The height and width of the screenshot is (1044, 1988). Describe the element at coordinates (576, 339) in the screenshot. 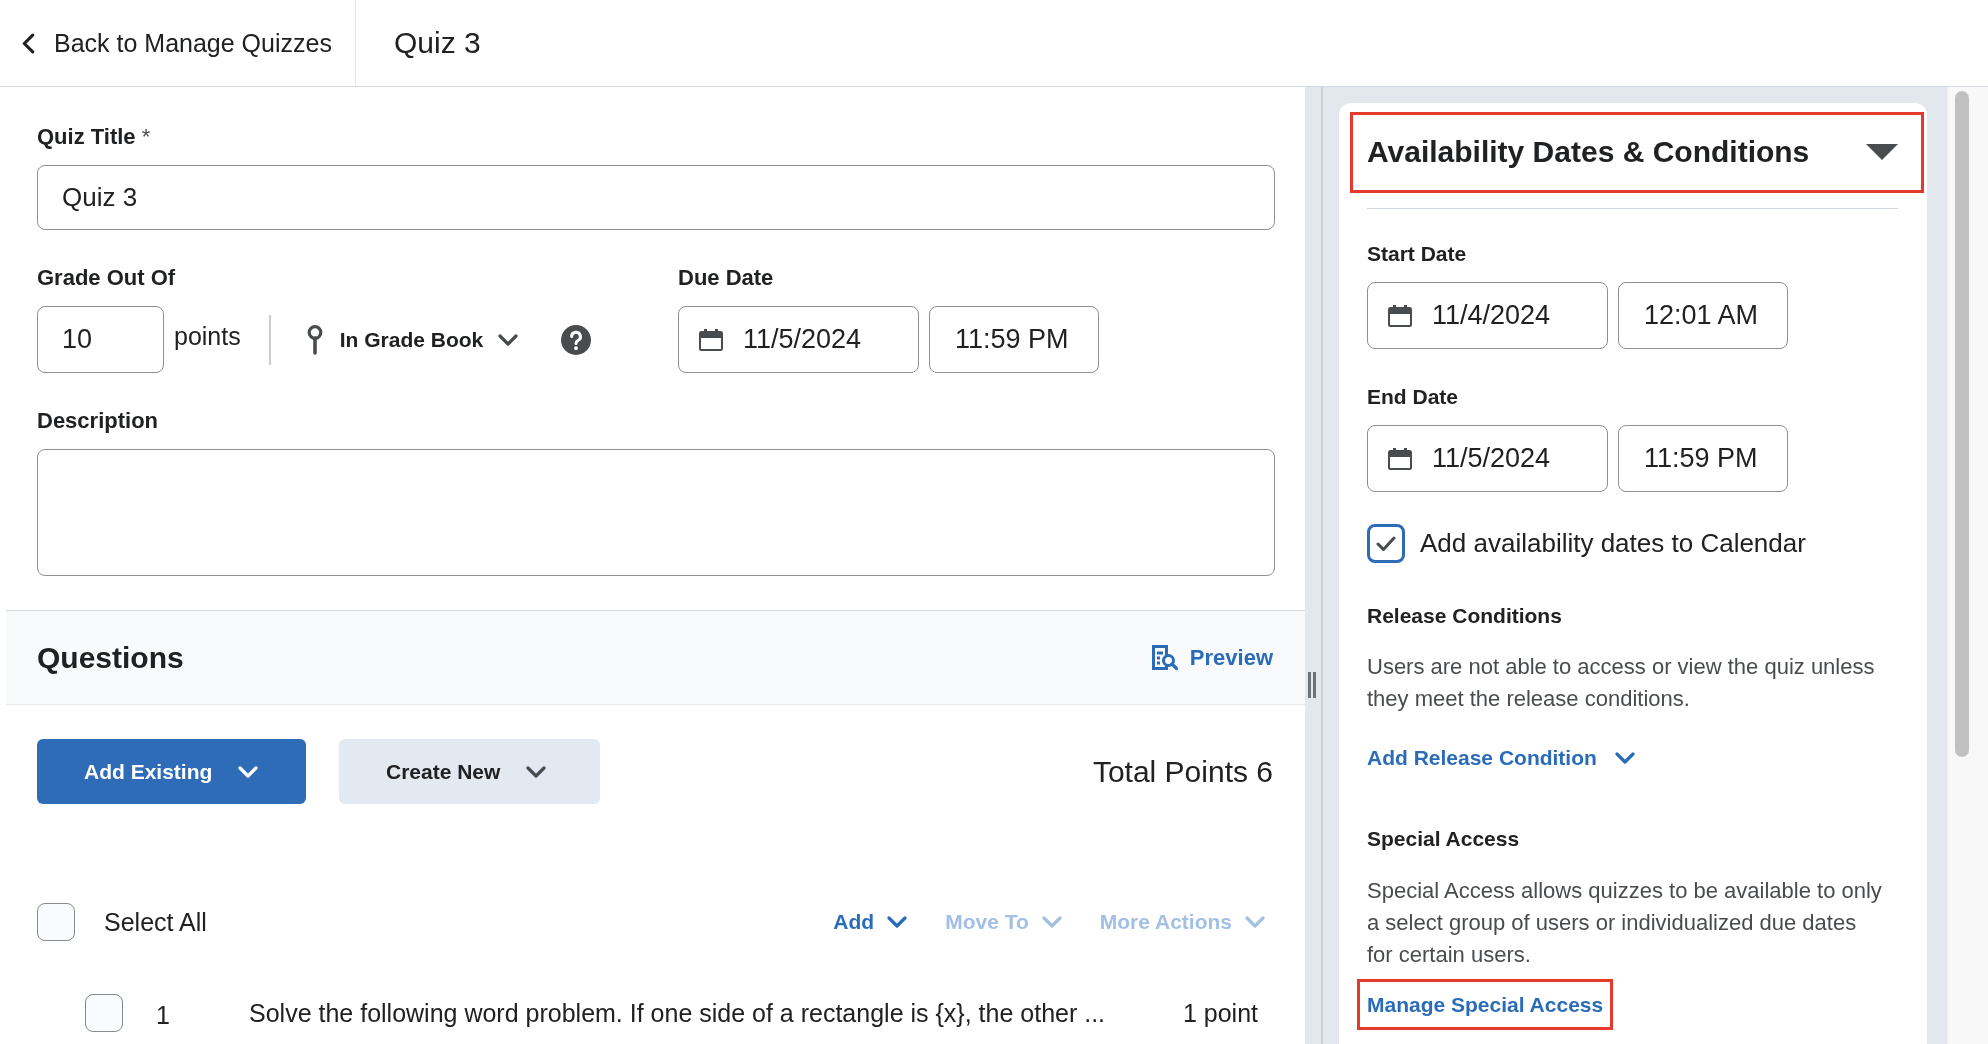

I see `help-icon` at that location.